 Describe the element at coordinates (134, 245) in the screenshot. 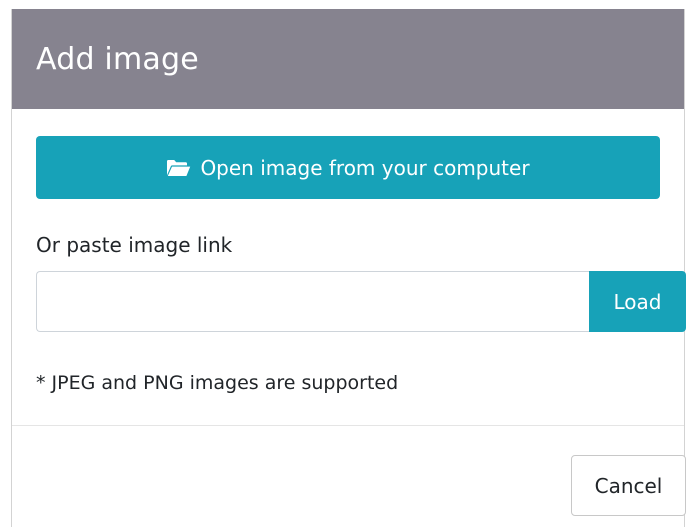

I see `paste-link-label: Or paste image link` at that location.